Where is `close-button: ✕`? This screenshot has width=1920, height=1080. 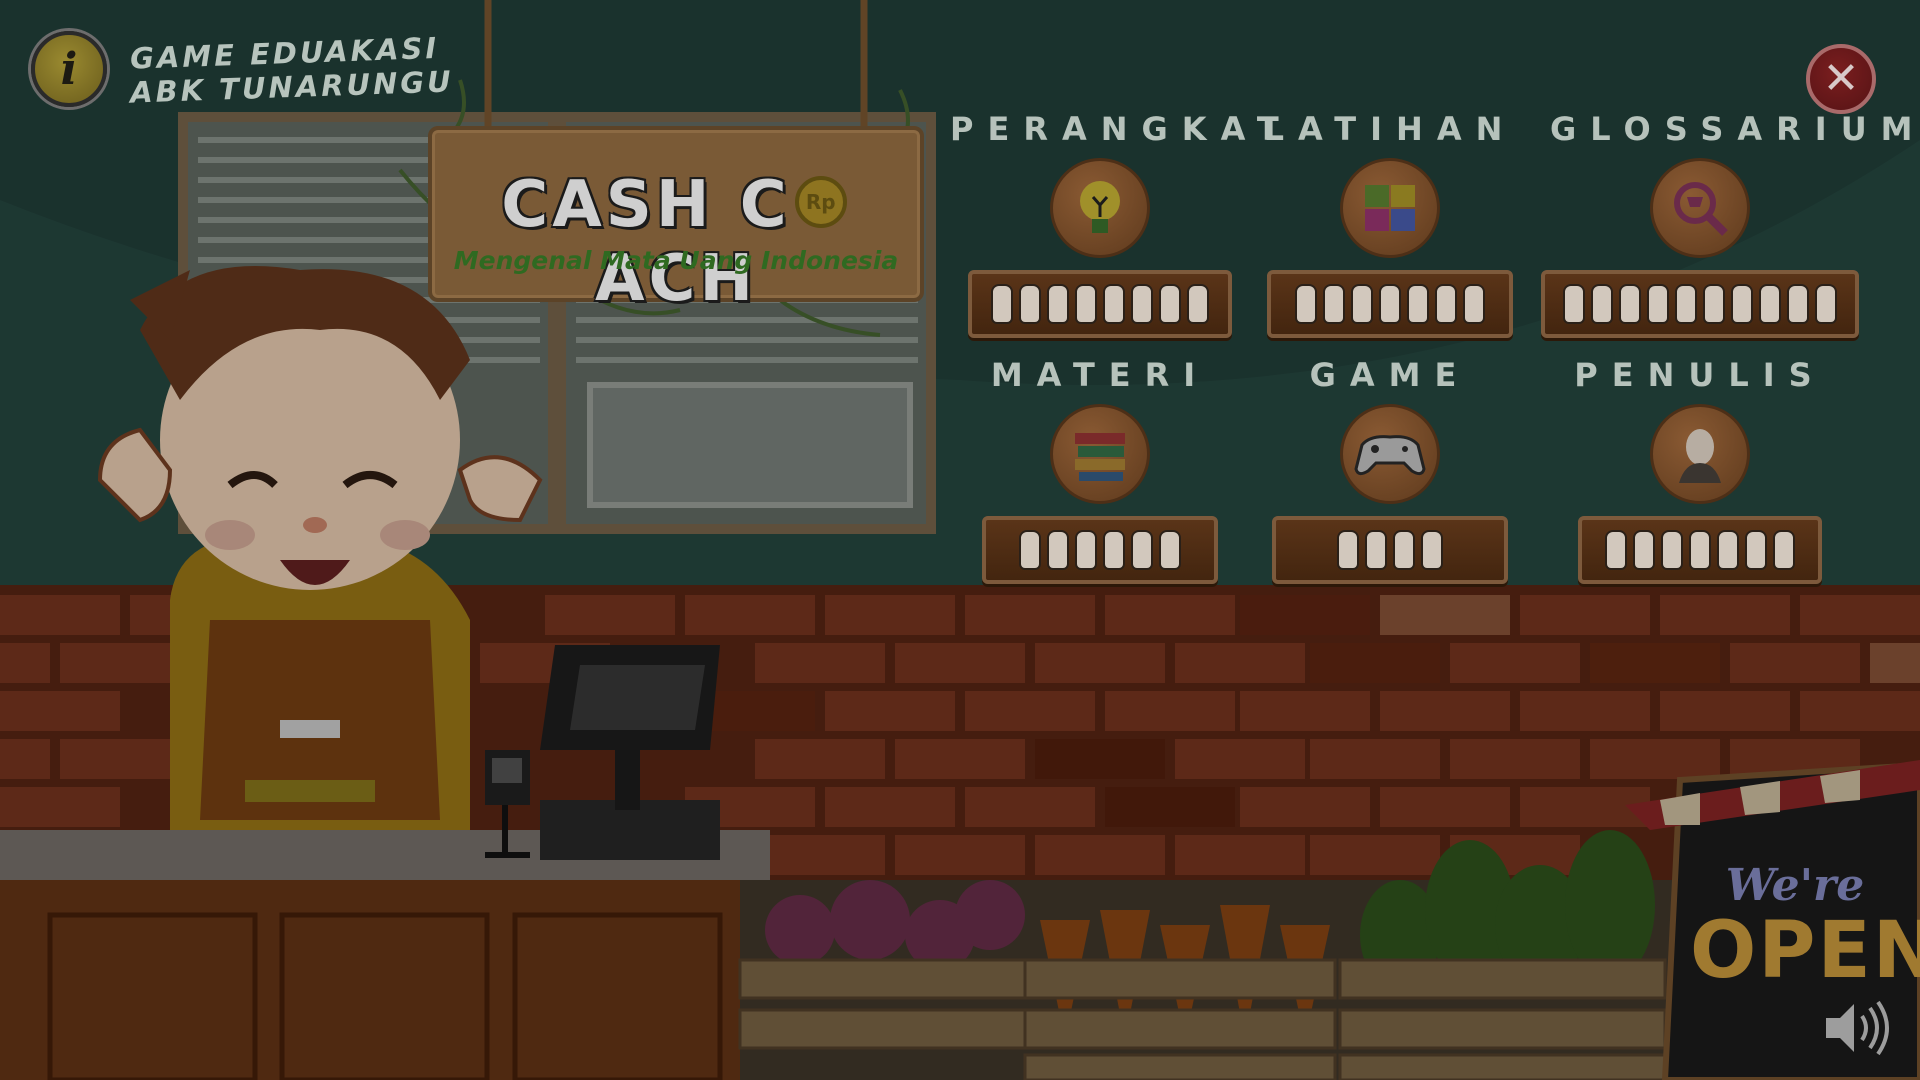
close-button: ✕ is located at coordinates (1841, 79).